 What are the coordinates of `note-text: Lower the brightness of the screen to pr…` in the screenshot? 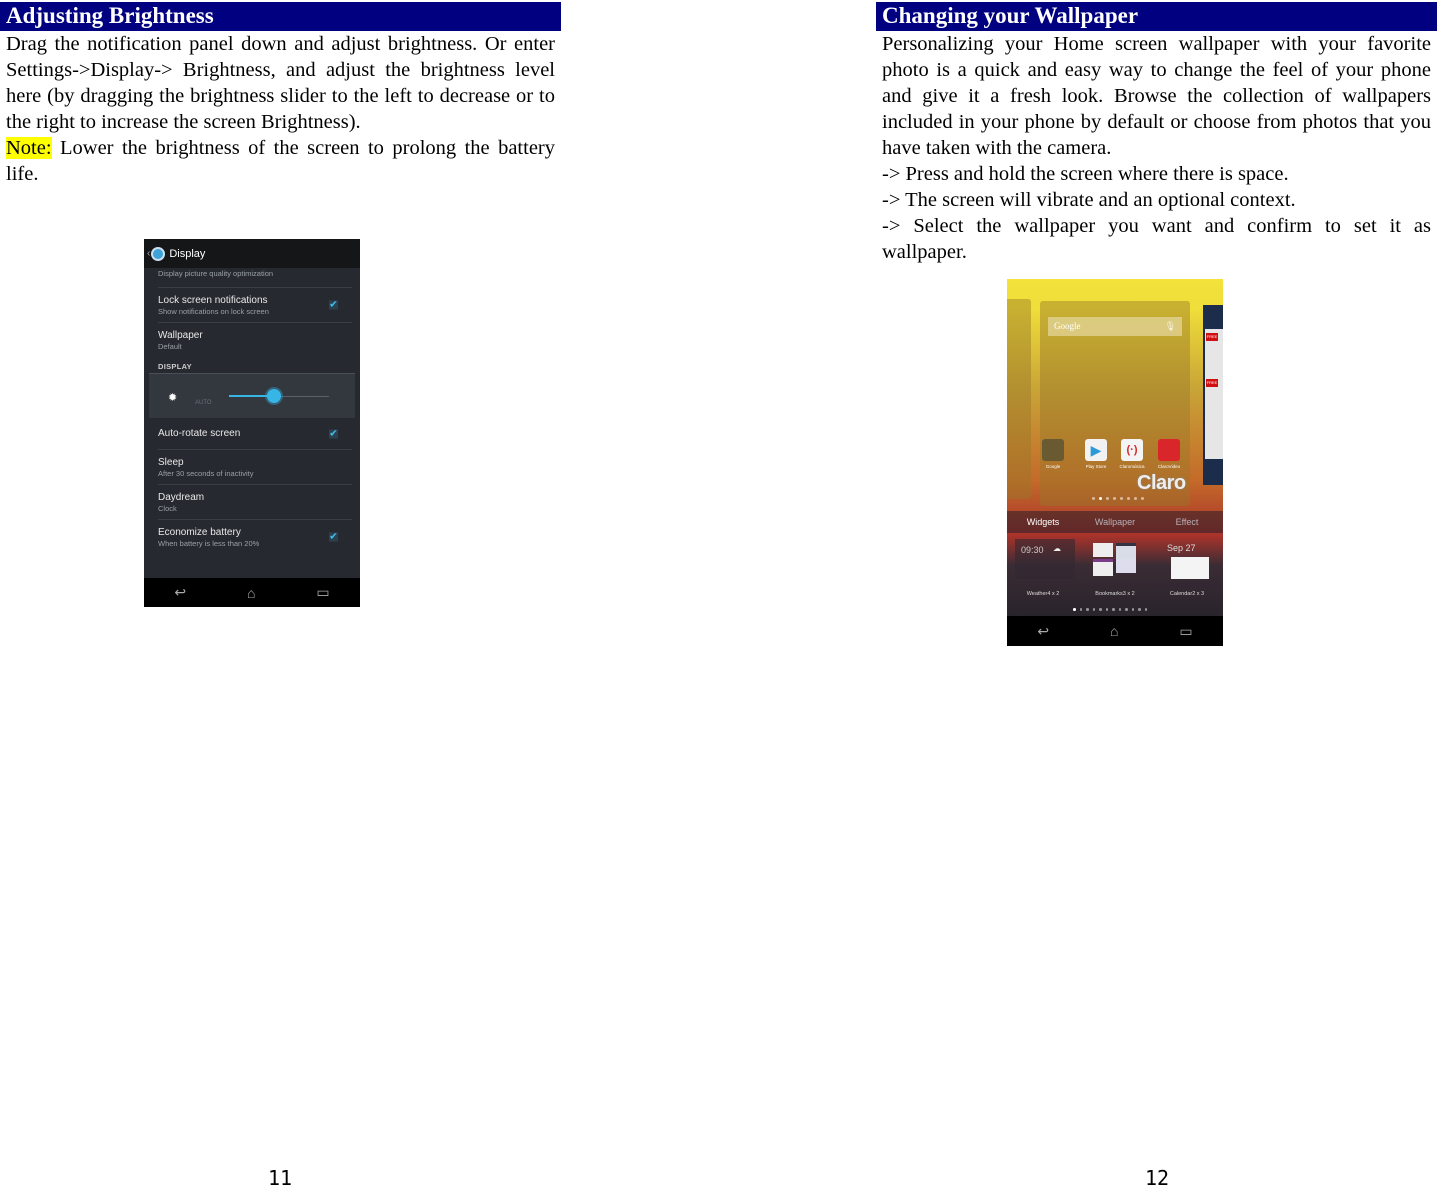 It's located at (280, 161).